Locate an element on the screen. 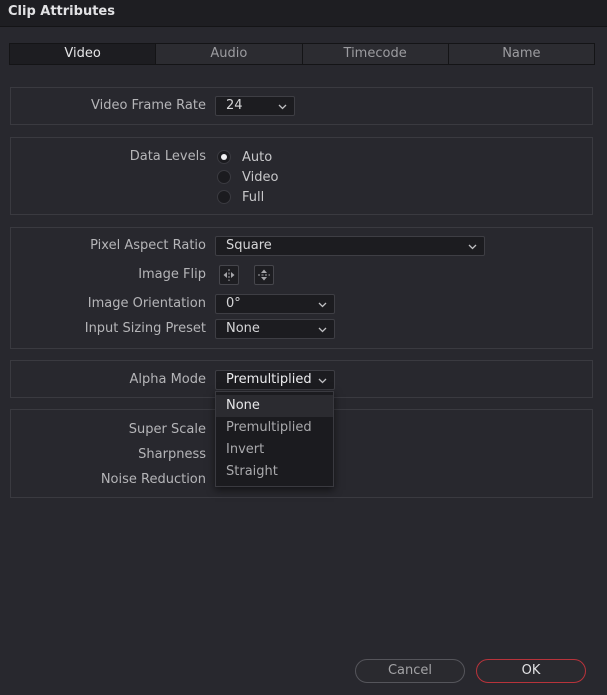 This screenshot has height=695, width=607. radio-full-label: Full is located at coordinates (253, 197).